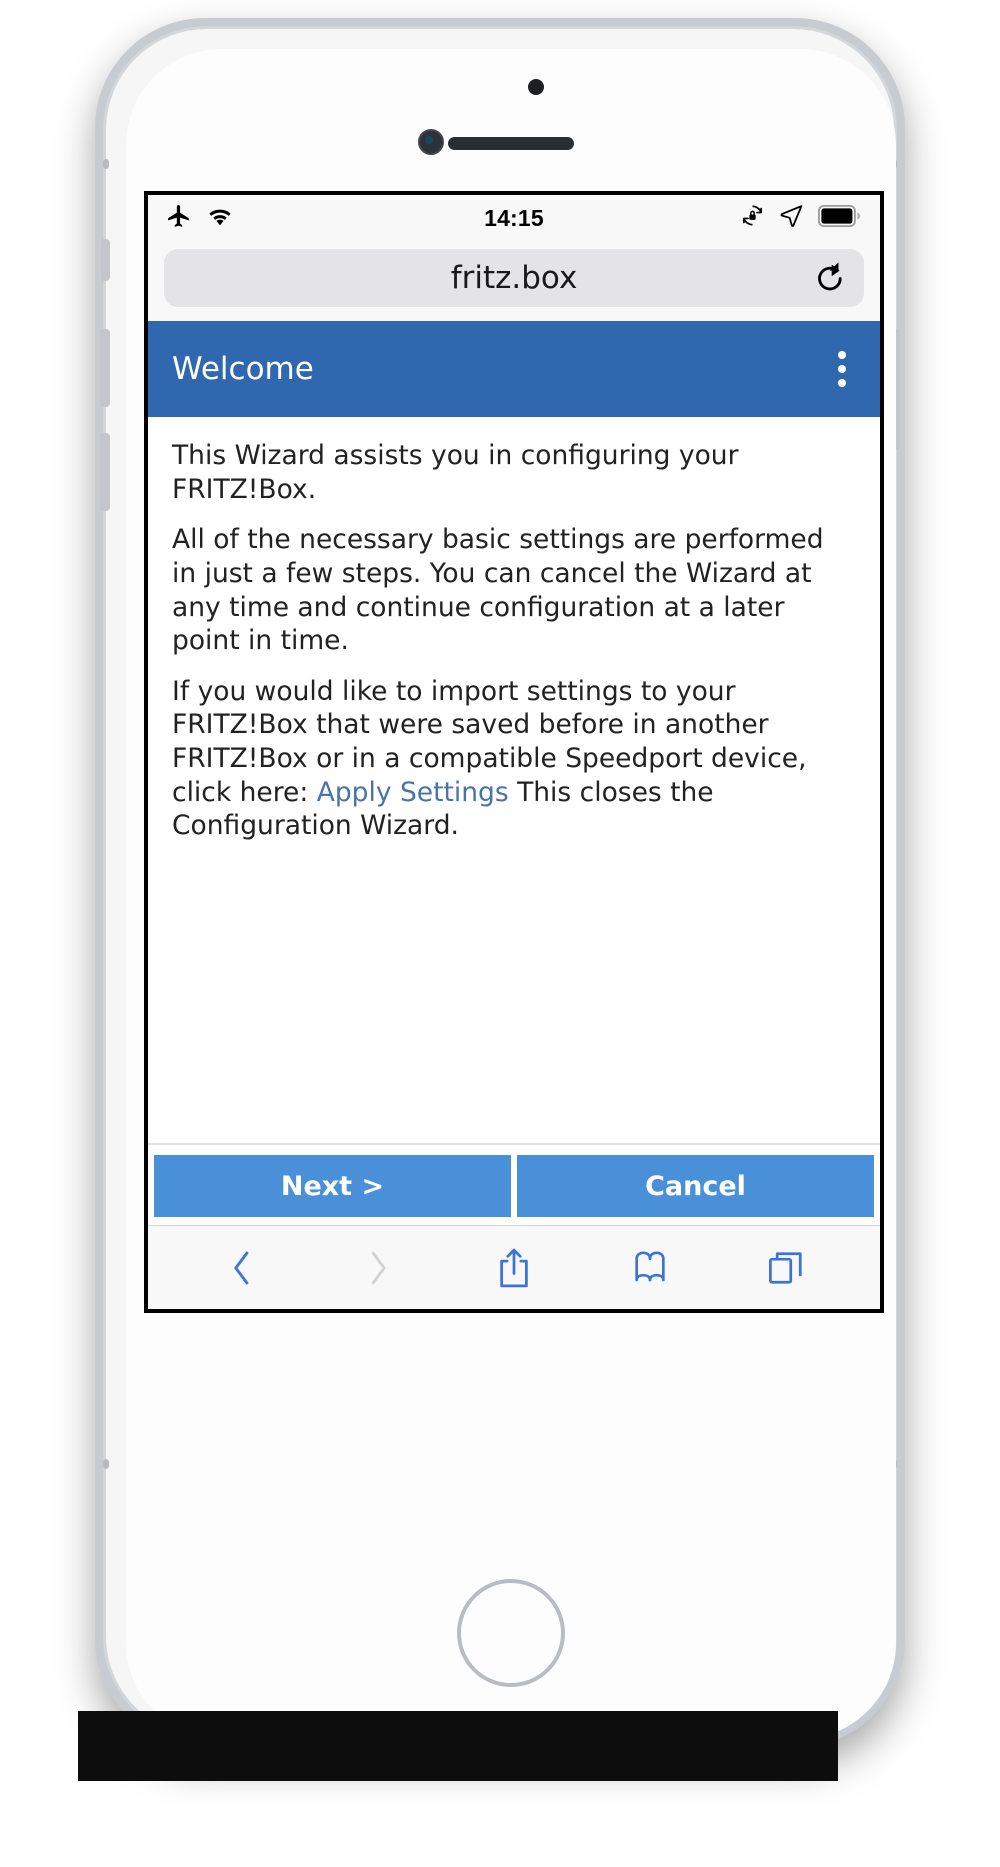  I want to click on safari-bottom-toolbar, so click(514, 1267).